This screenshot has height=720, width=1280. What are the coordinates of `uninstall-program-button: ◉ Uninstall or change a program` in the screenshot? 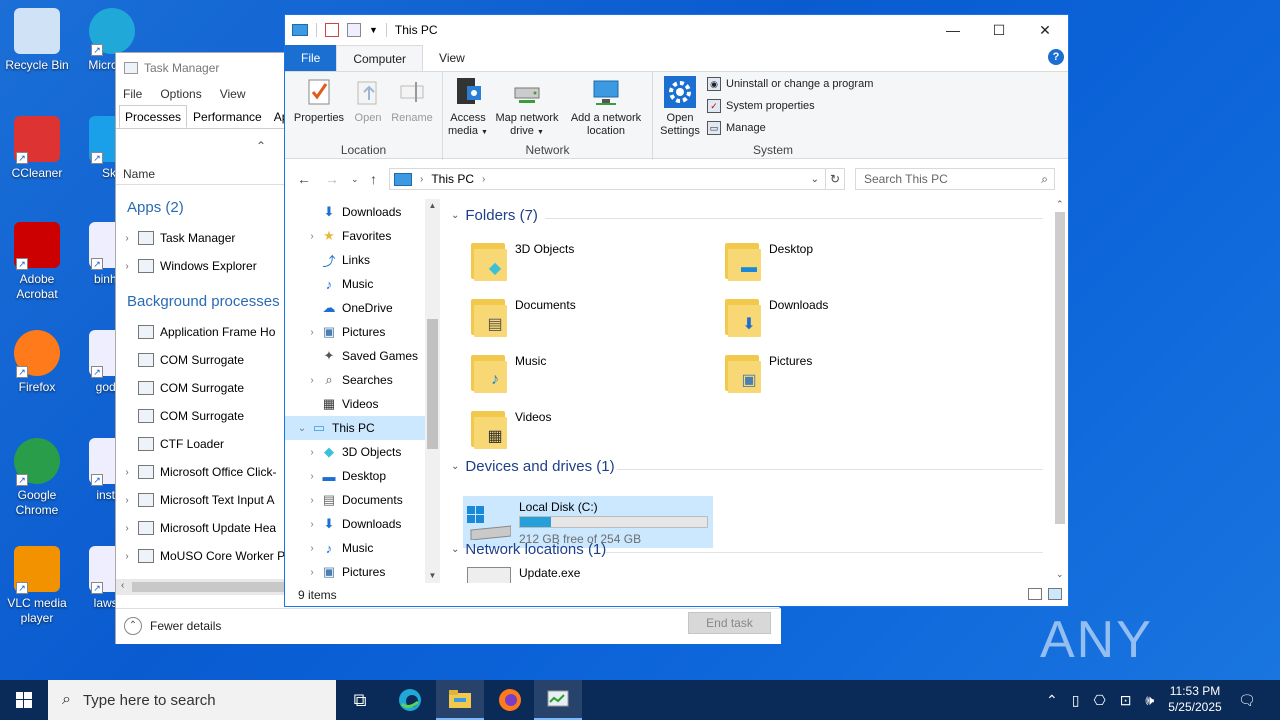 It's located at (790, 84).